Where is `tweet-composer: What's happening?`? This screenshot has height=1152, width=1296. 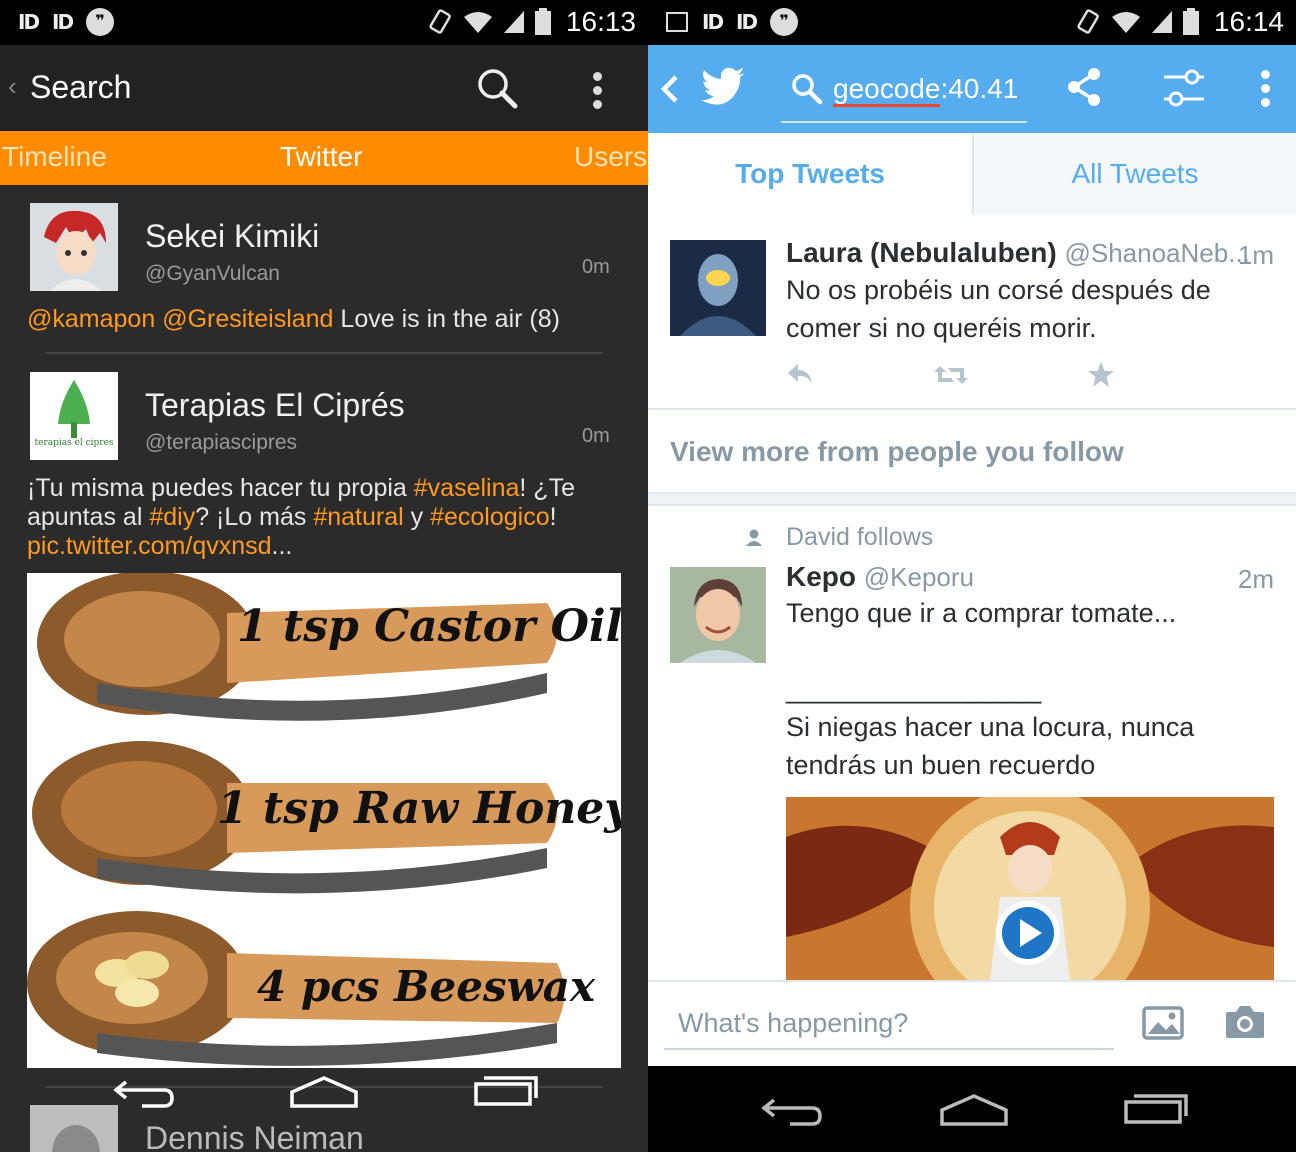
tweet-composer: What's happening? is located at coordinates (972, 1023).